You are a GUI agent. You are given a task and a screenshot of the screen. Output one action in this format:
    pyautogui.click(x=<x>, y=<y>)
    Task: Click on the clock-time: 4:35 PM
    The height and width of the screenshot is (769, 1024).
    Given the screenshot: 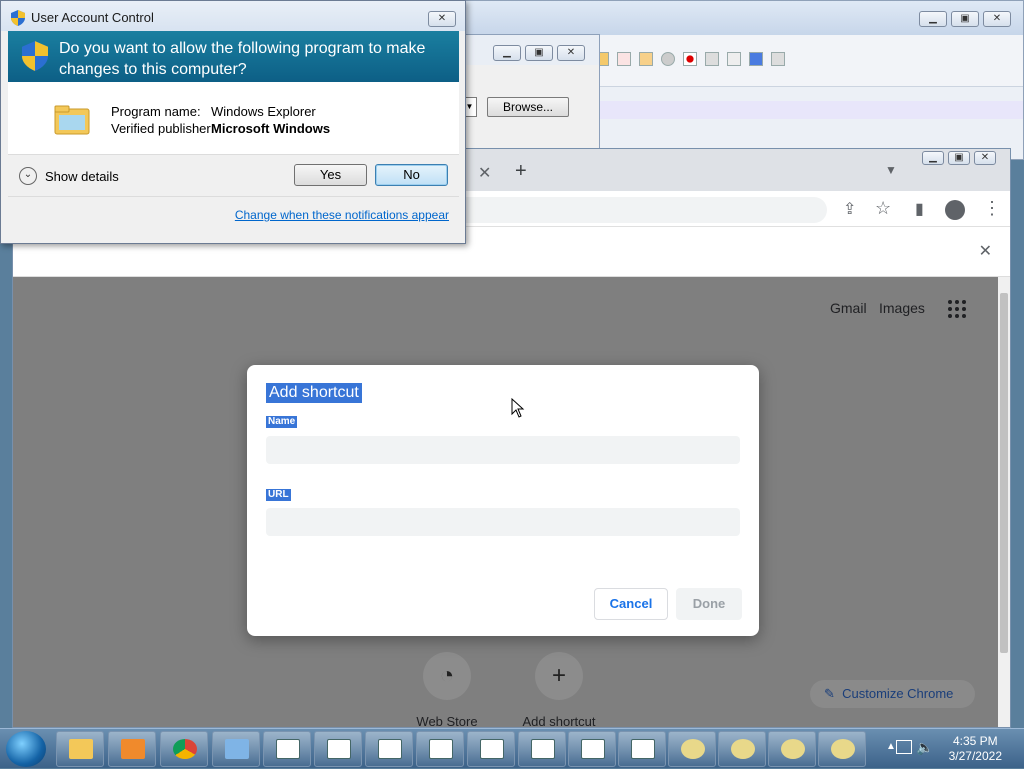 What is the action you would take?
    pyautogui.click(x=975, y=741)
    